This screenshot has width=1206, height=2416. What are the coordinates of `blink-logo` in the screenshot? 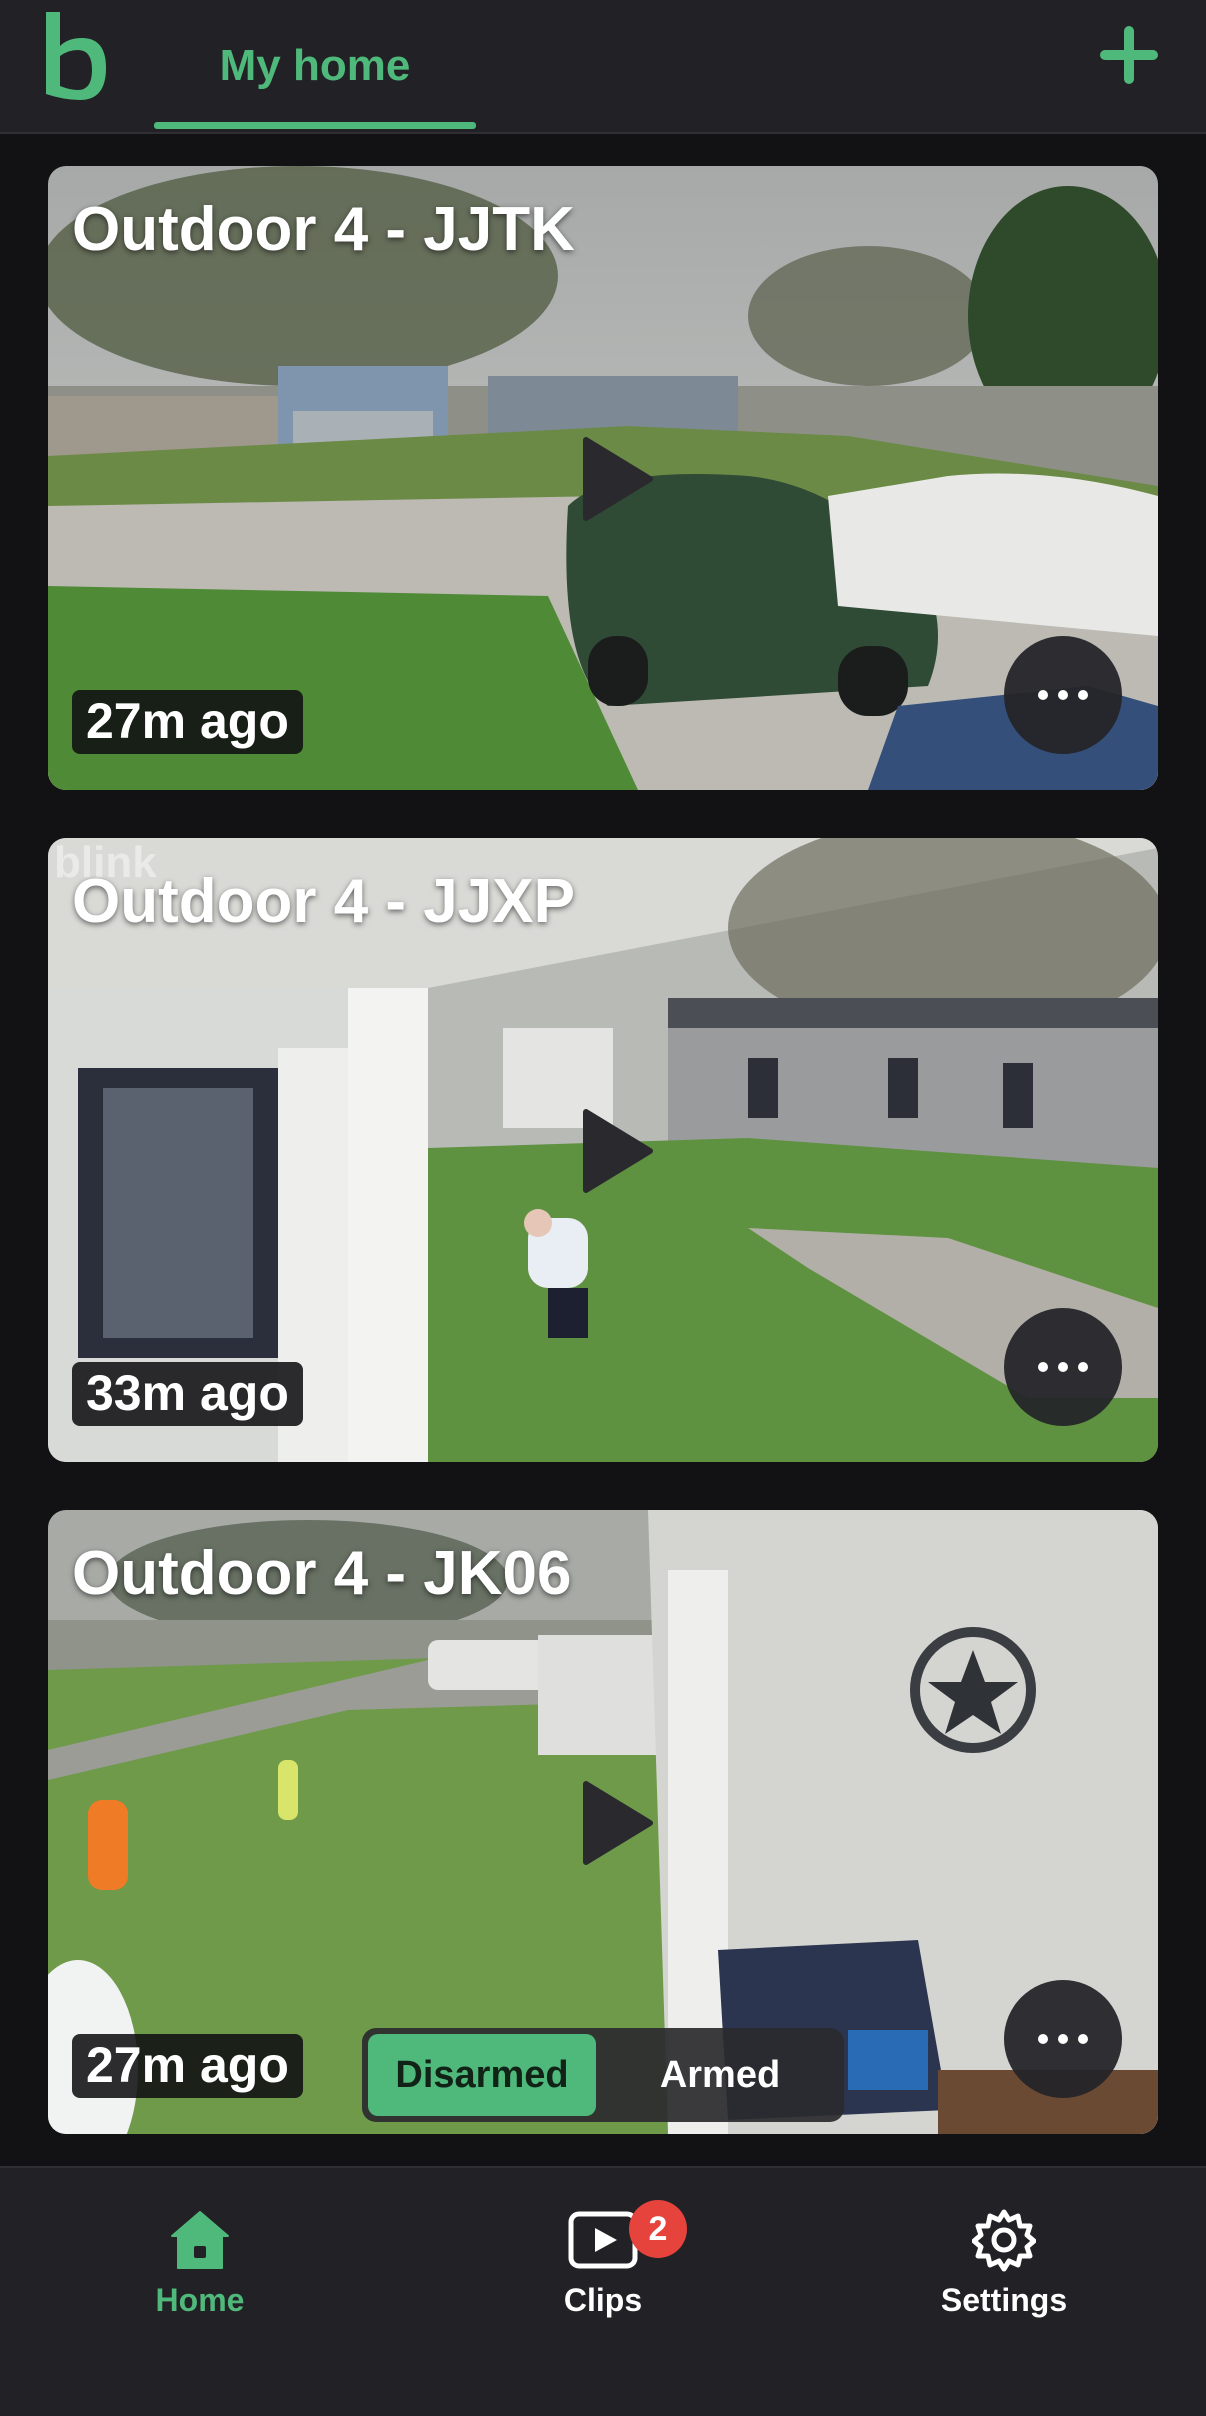 It's located at (76, 56).